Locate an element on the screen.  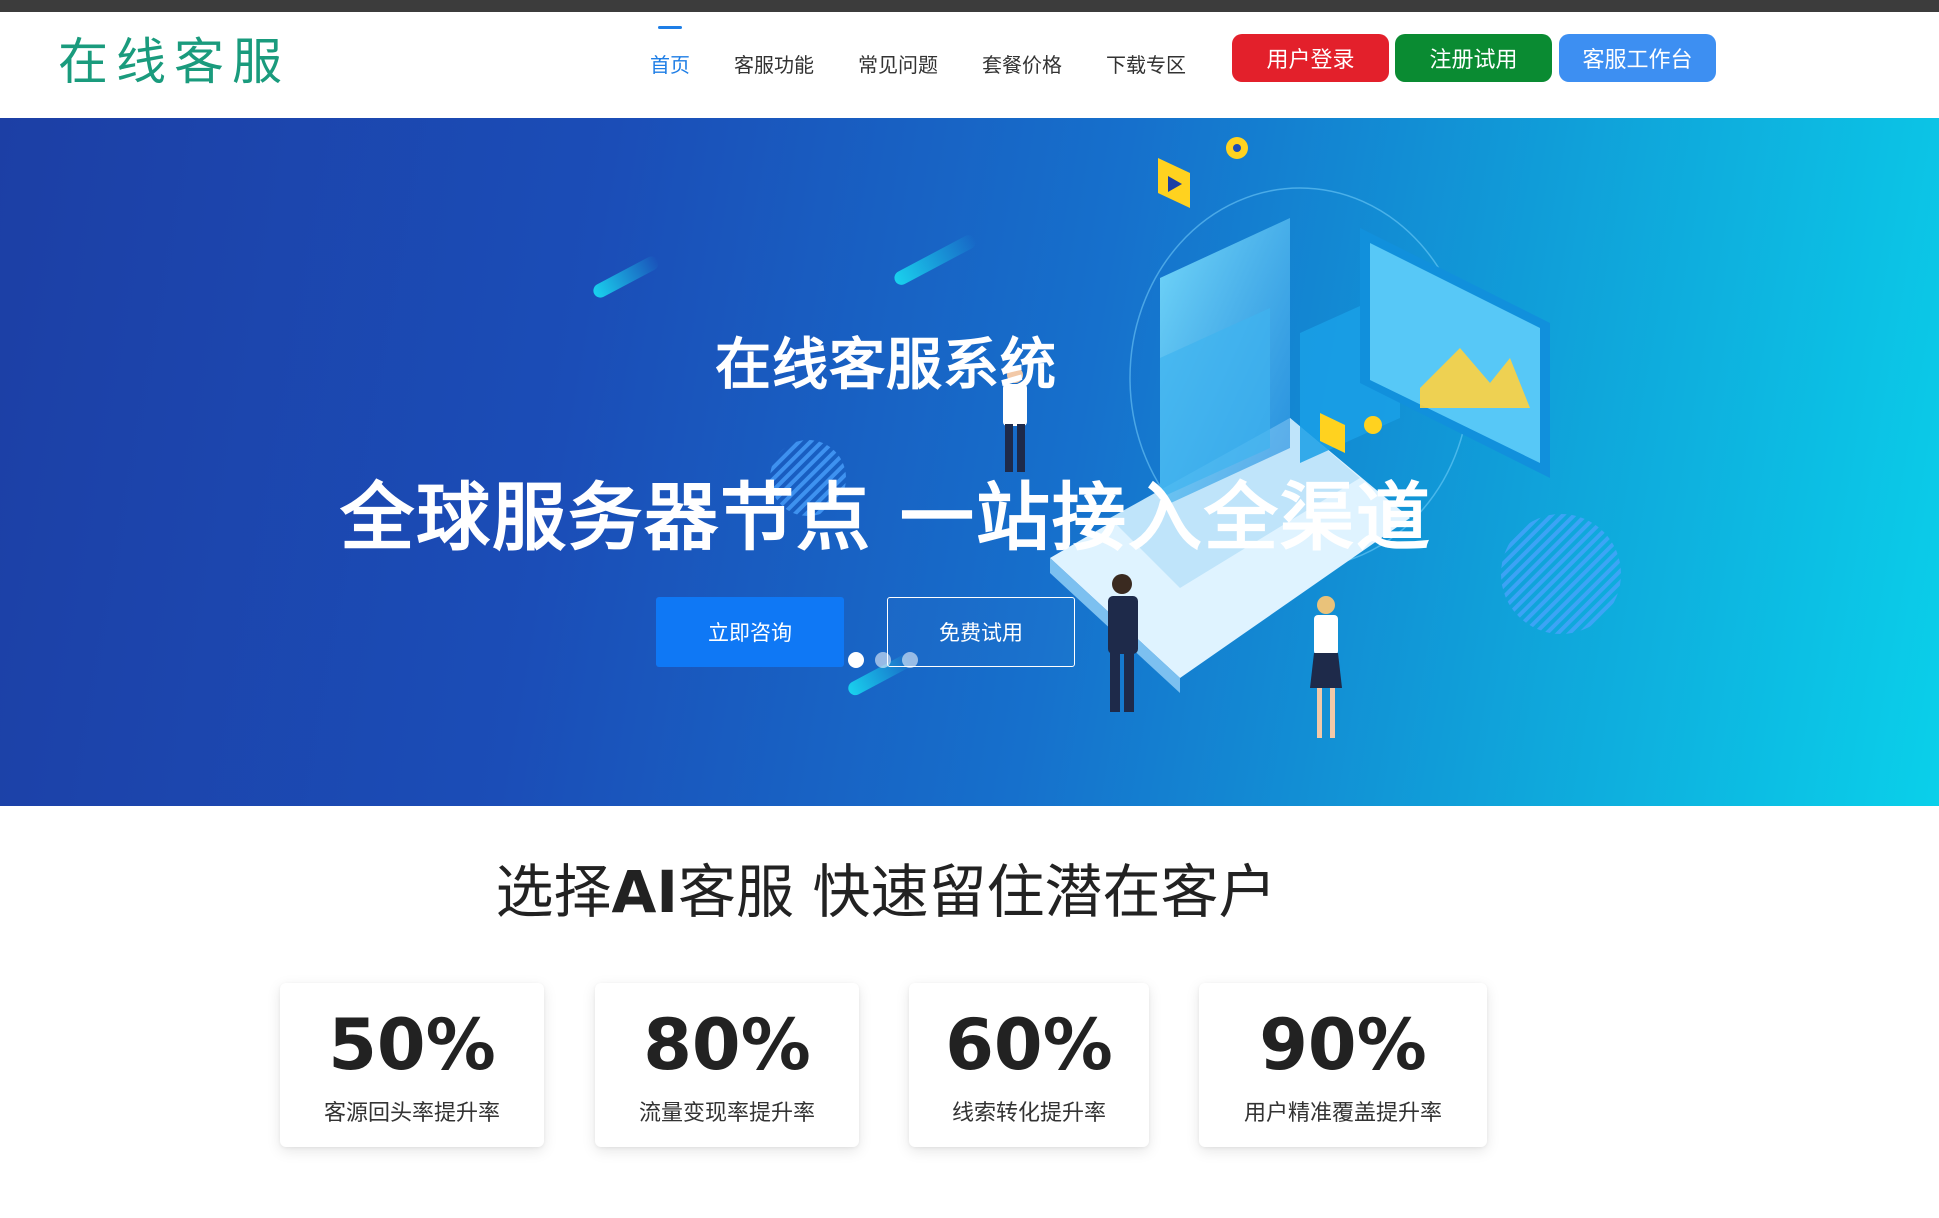
features-heading: 选择AI客服 快速留住潜在客户 is located at coordinates (886, 887).